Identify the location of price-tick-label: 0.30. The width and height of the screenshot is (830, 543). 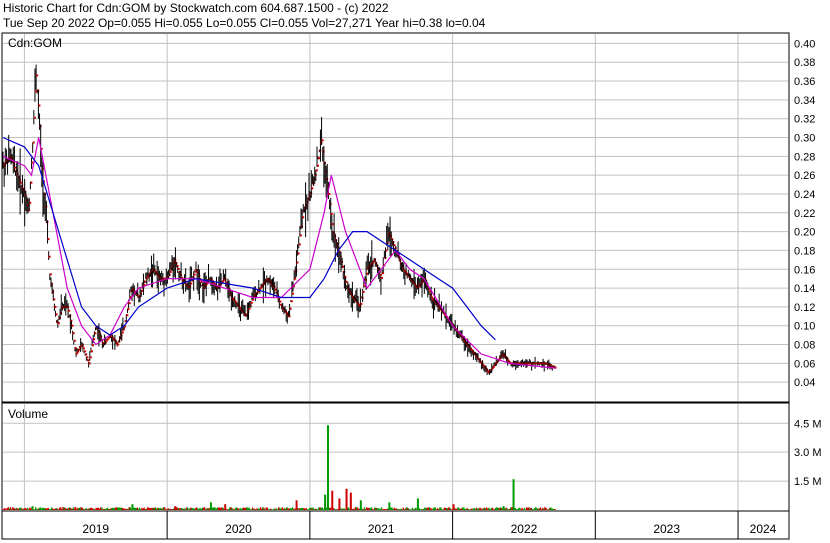
(804, 139).